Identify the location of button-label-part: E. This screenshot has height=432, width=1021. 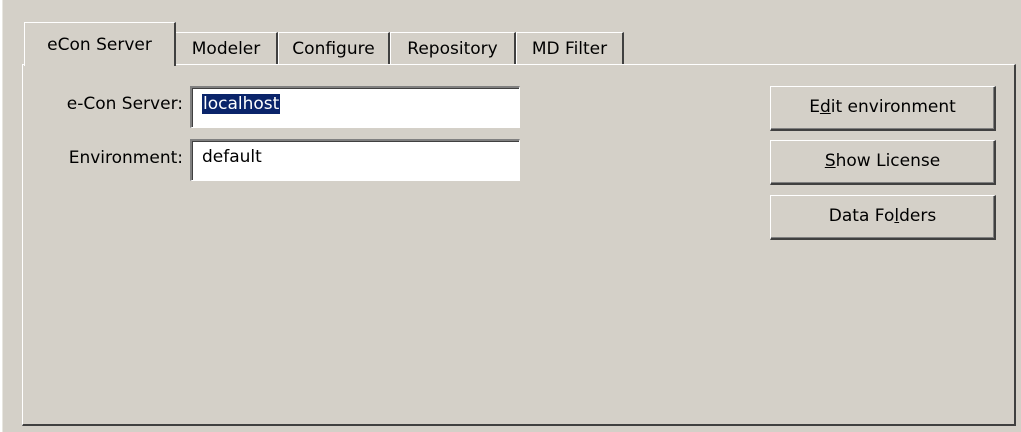
(814, 107).